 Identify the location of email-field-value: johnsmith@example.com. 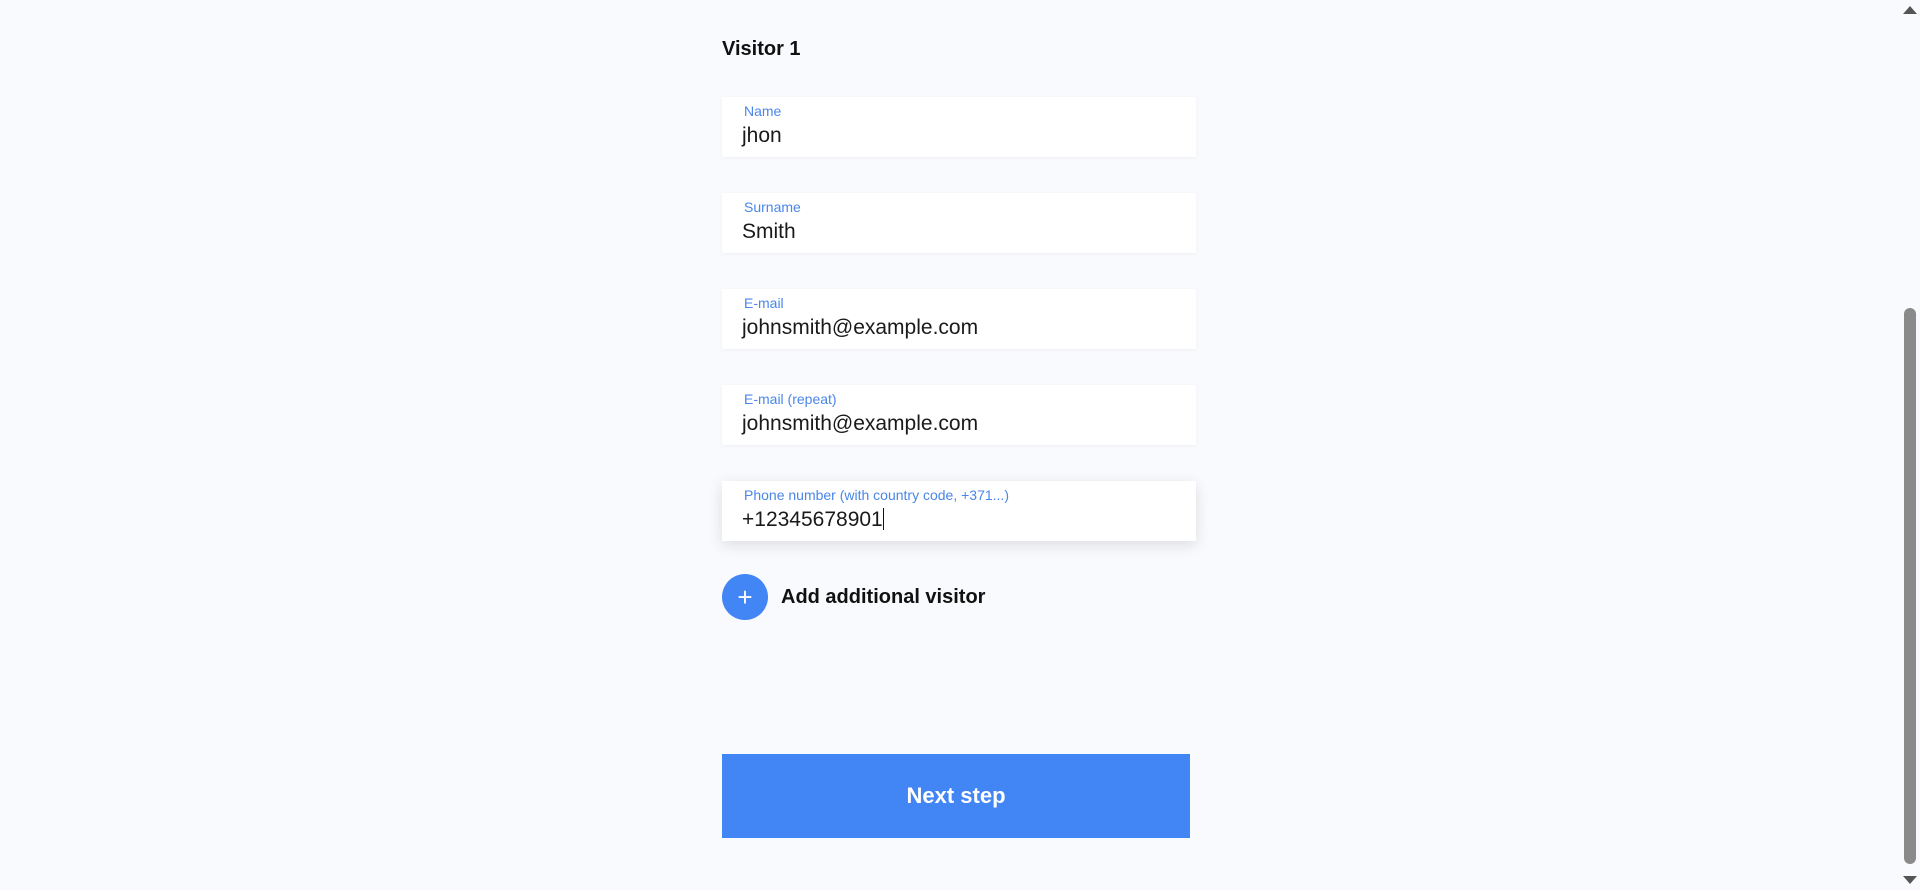
(860, 328).